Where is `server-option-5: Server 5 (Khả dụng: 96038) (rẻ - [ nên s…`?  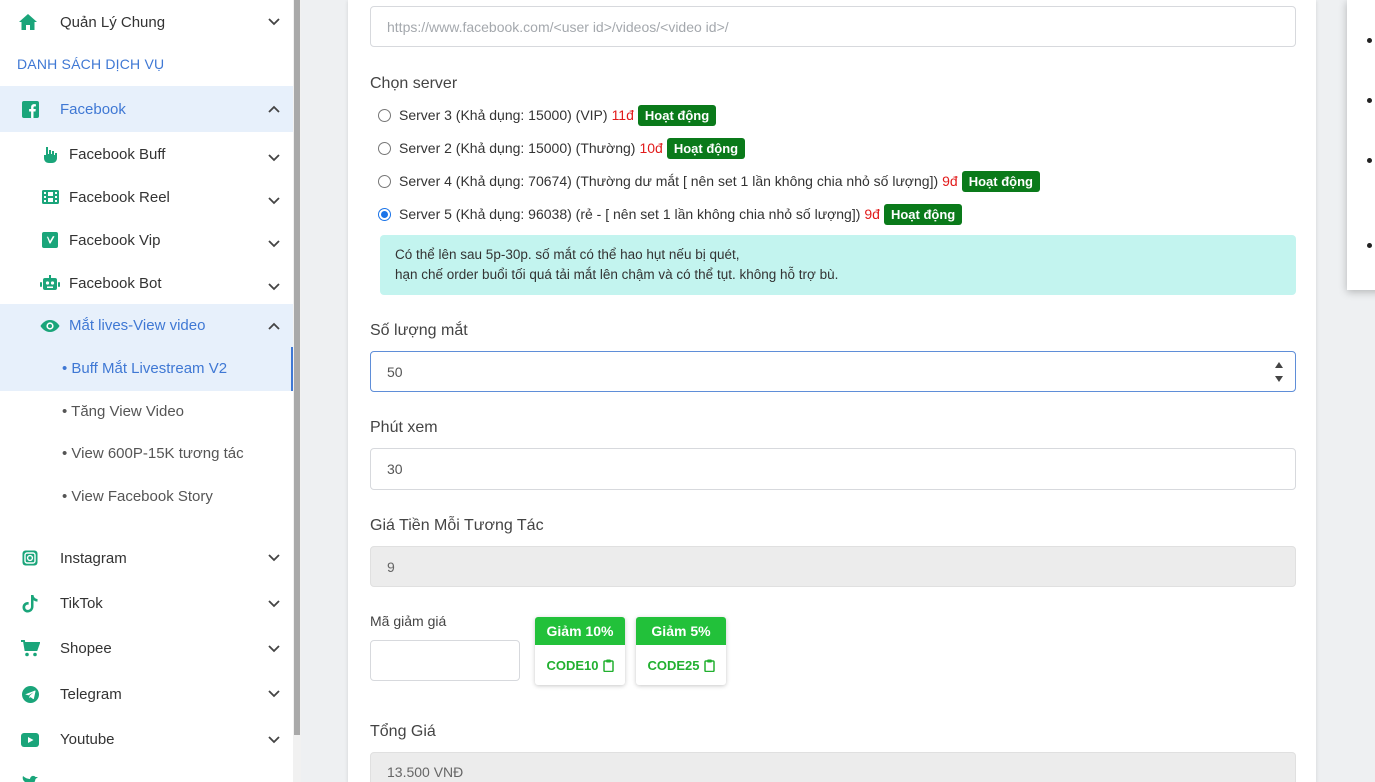
server-option-5: Server 5 (Khả dụng: 96038) (rẻ - [ nên s… is located at coordinates (670, 214).